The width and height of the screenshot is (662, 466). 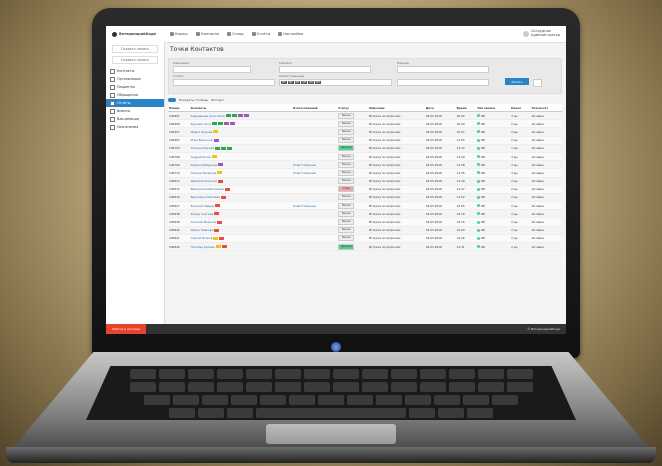 What do you see at coordinates (537, 83) in the screenshot?
I see `settings-button` at bounding box center [537, 83].